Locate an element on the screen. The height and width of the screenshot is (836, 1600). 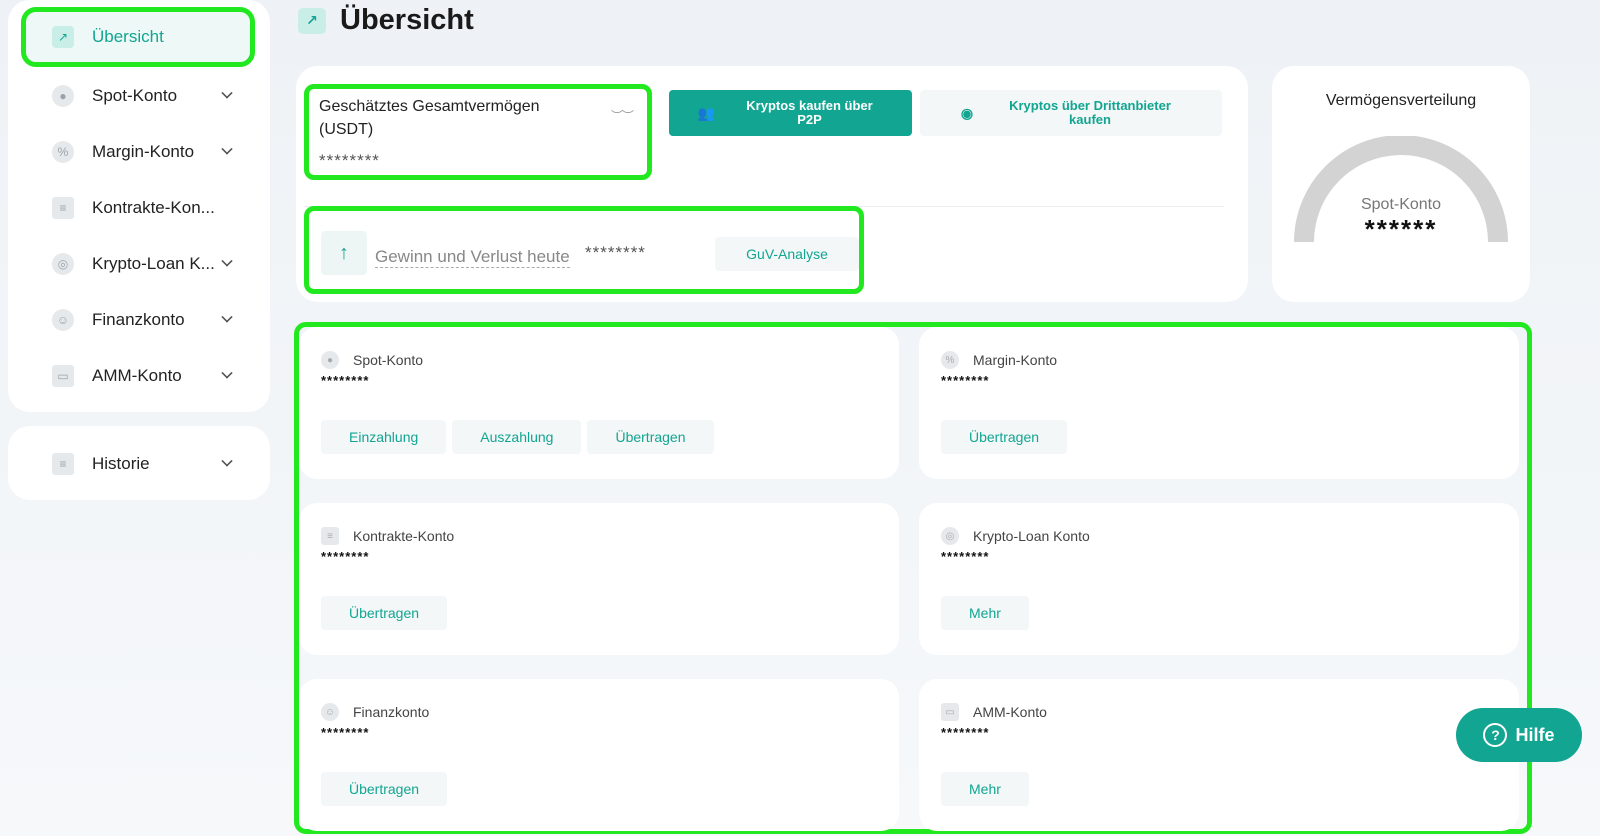
buy-third-party-button: ◉ Kryptos über Drittanbieter kaufen is located at coordinates (1071, 113).